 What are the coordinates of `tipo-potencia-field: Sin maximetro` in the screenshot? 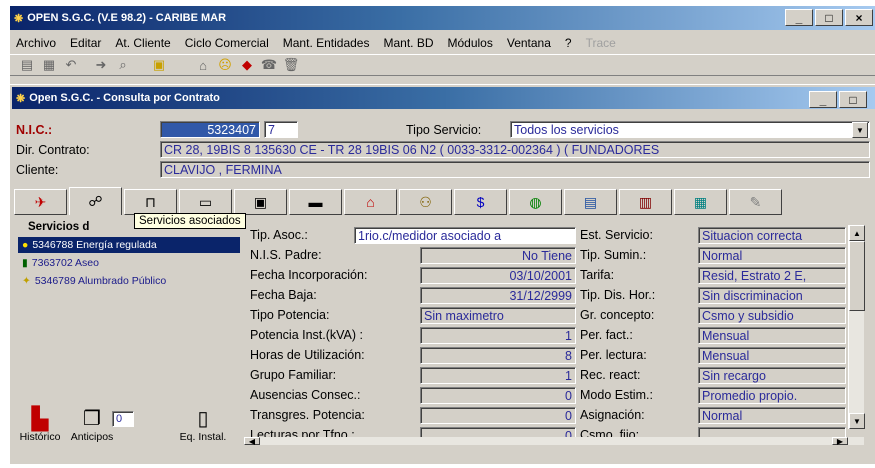 It's located at (498, 315).